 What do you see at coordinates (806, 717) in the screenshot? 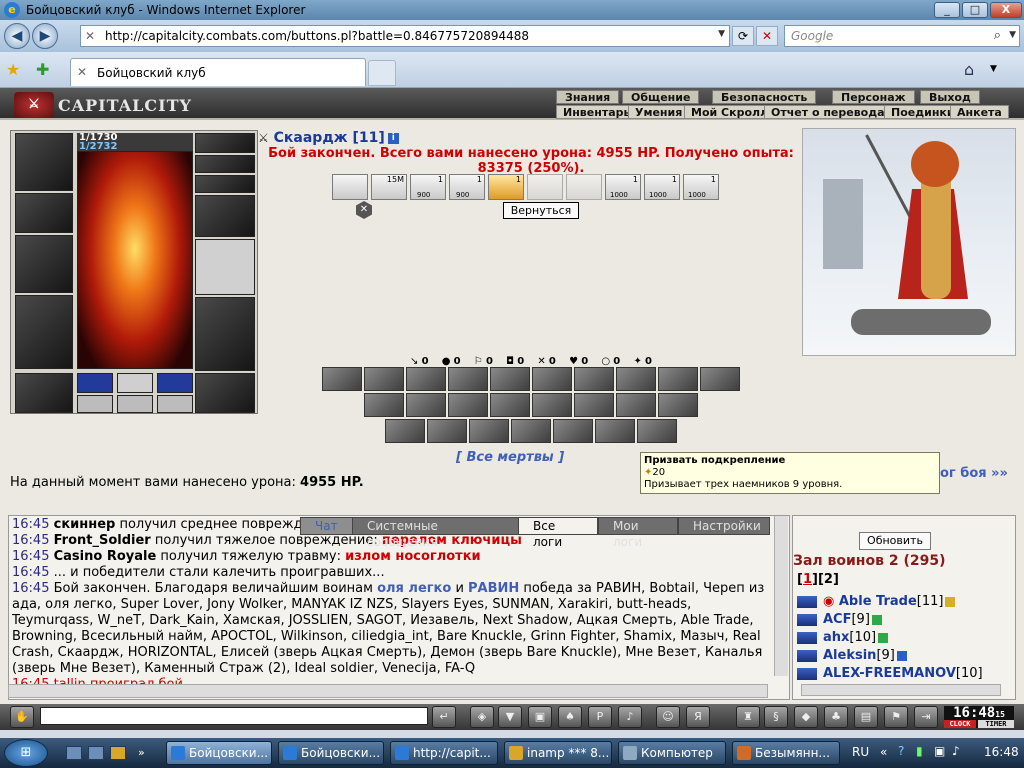
I see `shield-icon: ◆` at bounding box center [806, 717].